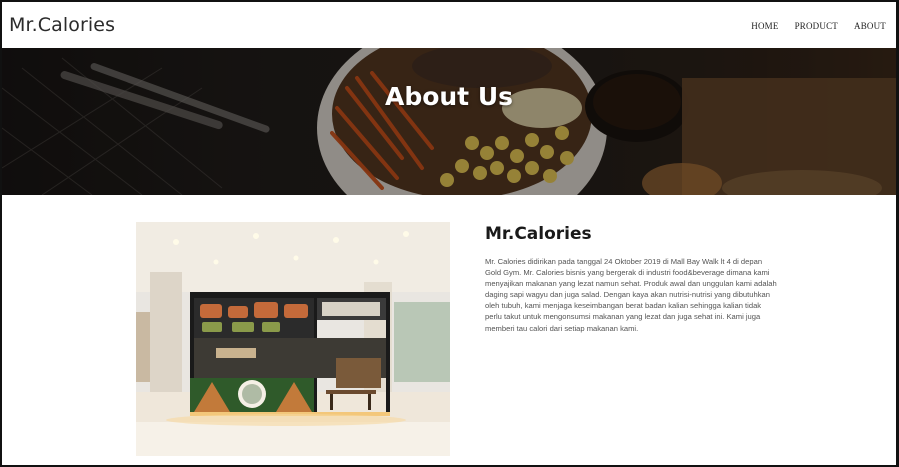  Describe the element at coordinates (764, 26) in the screenshot. I see `nav-link-home: HOME` at that location.